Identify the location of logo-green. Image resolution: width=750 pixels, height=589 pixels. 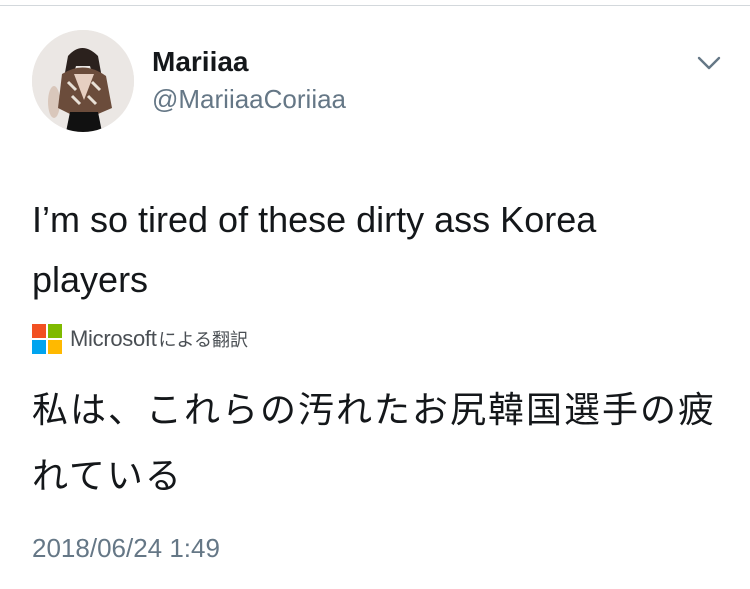
(55, 331).